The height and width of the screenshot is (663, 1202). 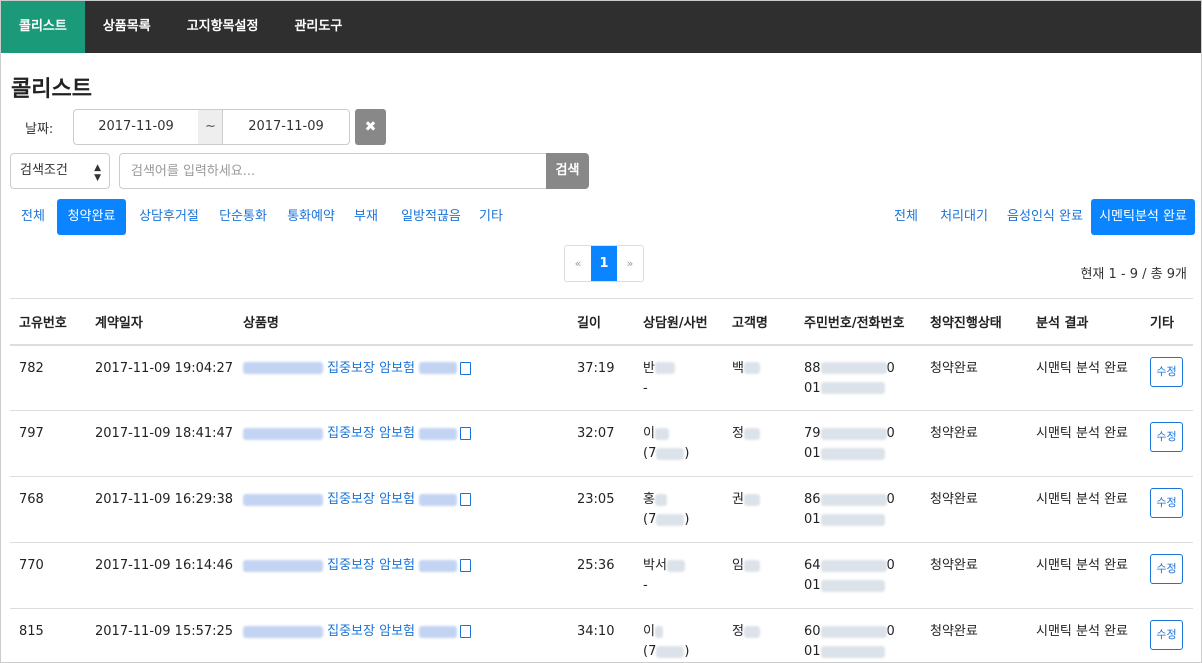 I want to click on cell-id: 768, so click(x=48, y=509).